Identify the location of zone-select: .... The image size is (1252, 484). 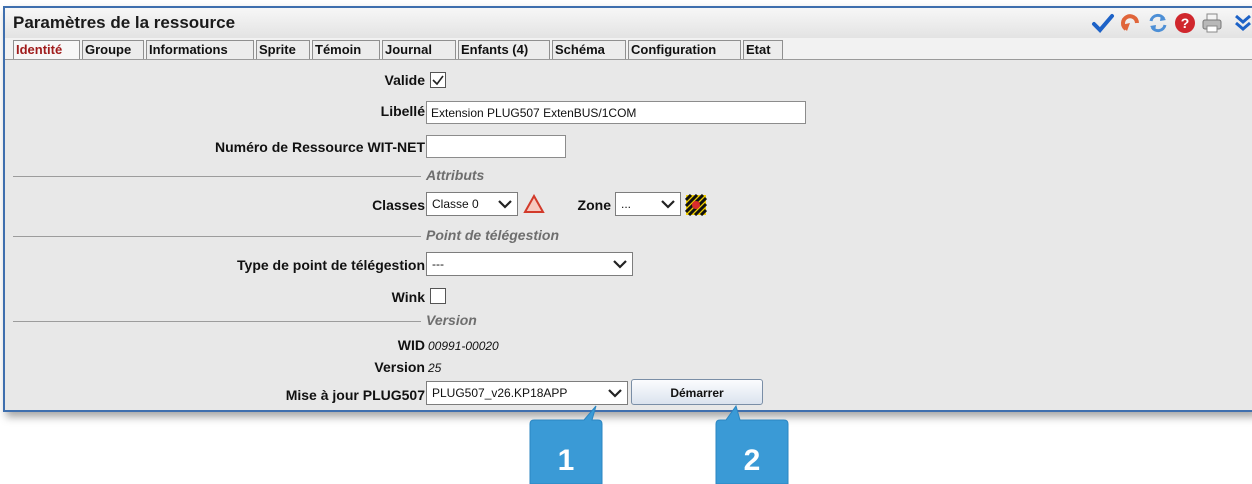
(648, 204).